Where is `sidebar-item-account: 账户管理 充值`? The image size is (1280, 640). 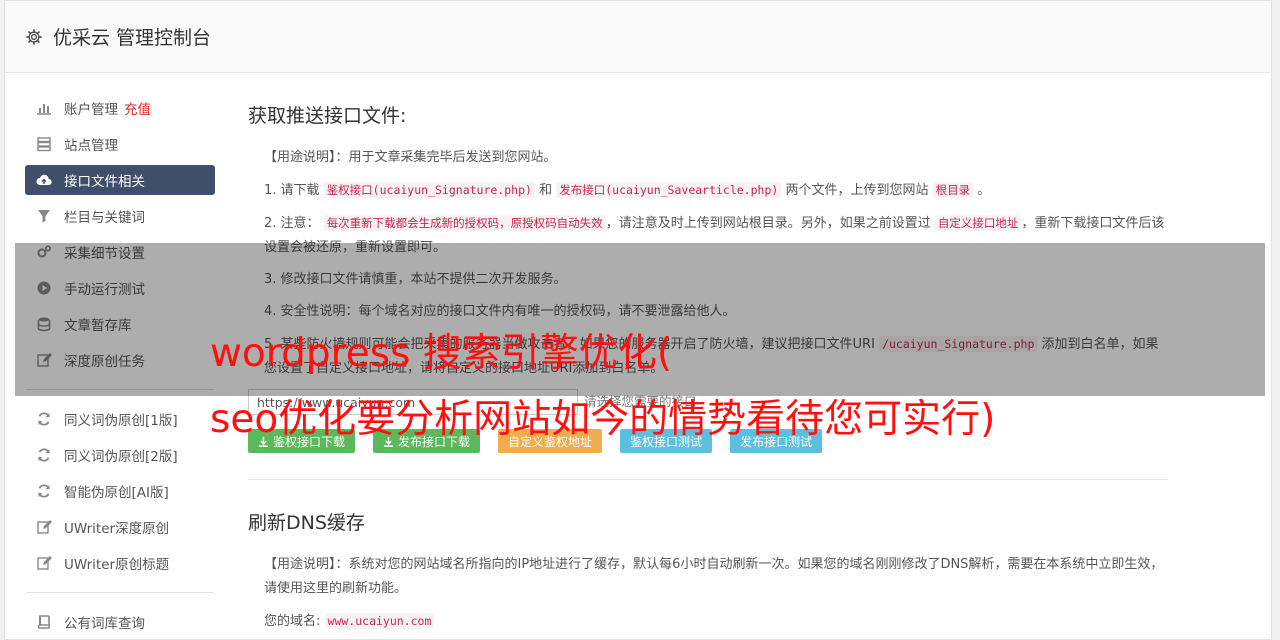 sidebar-item-account: 账户管理 充值 is located at coordinates (120, 108).